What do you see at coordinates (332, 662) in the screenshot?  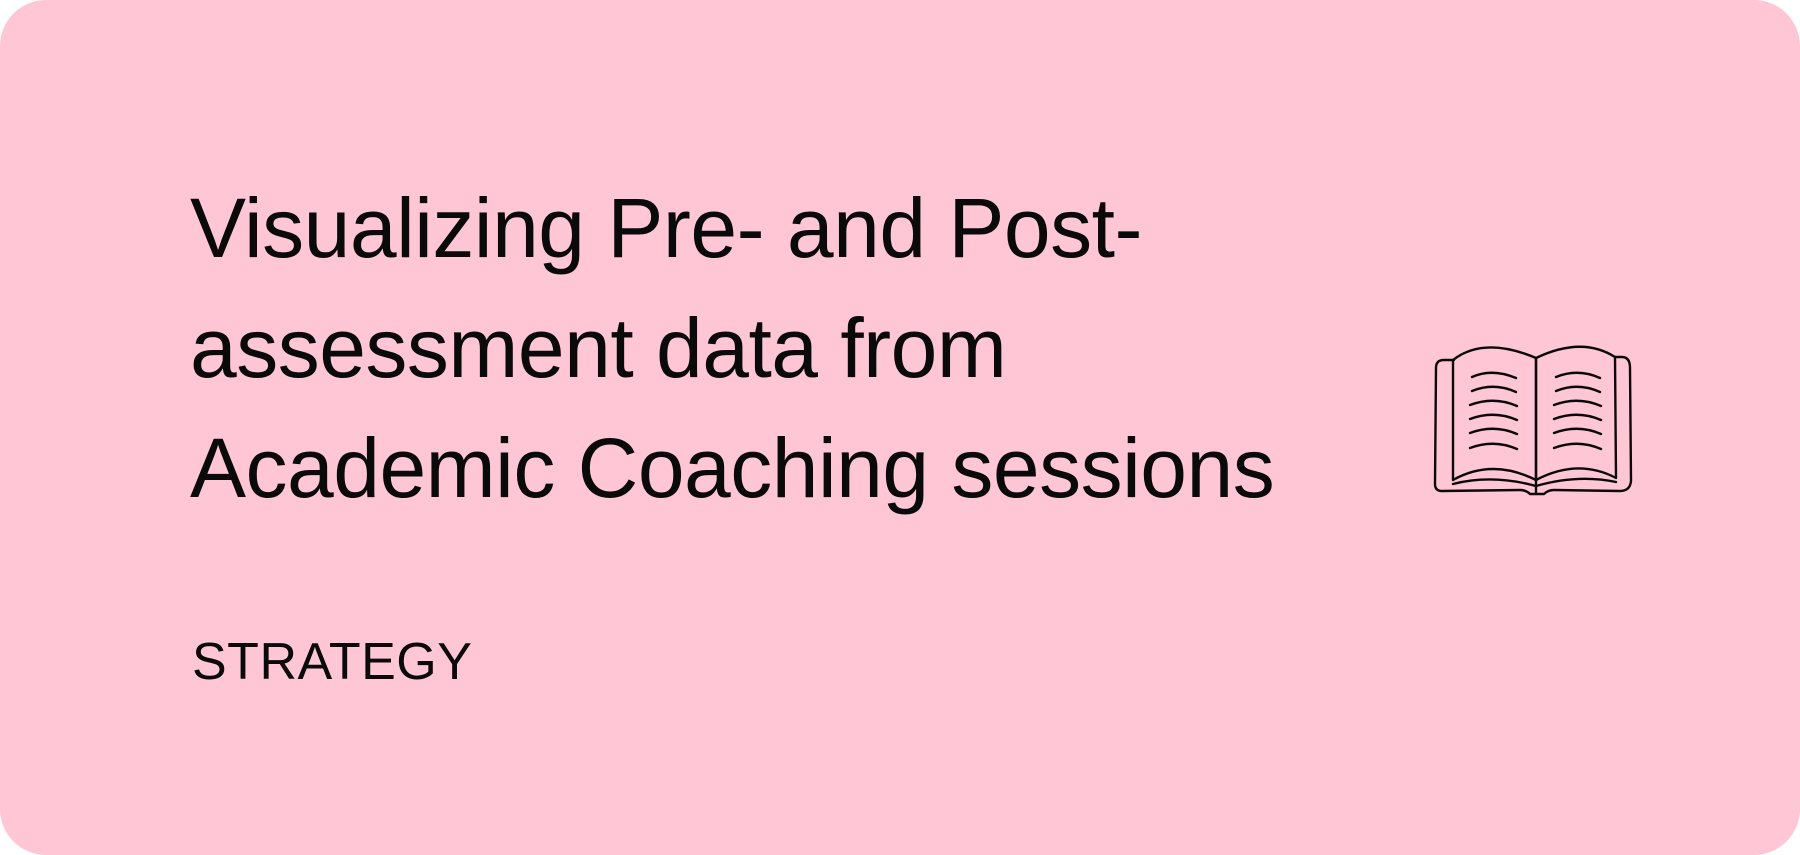 I see `card-category: STRATEGY` at bounding box center [332, 662].